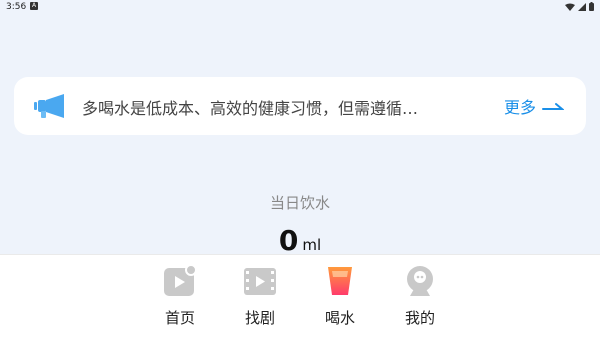 The width and height of the screenshot is (600, 338). Describe the element at coordinates (299, 203) in the screenshot. I see `daily-intake-label: 当日饮水` at that location.